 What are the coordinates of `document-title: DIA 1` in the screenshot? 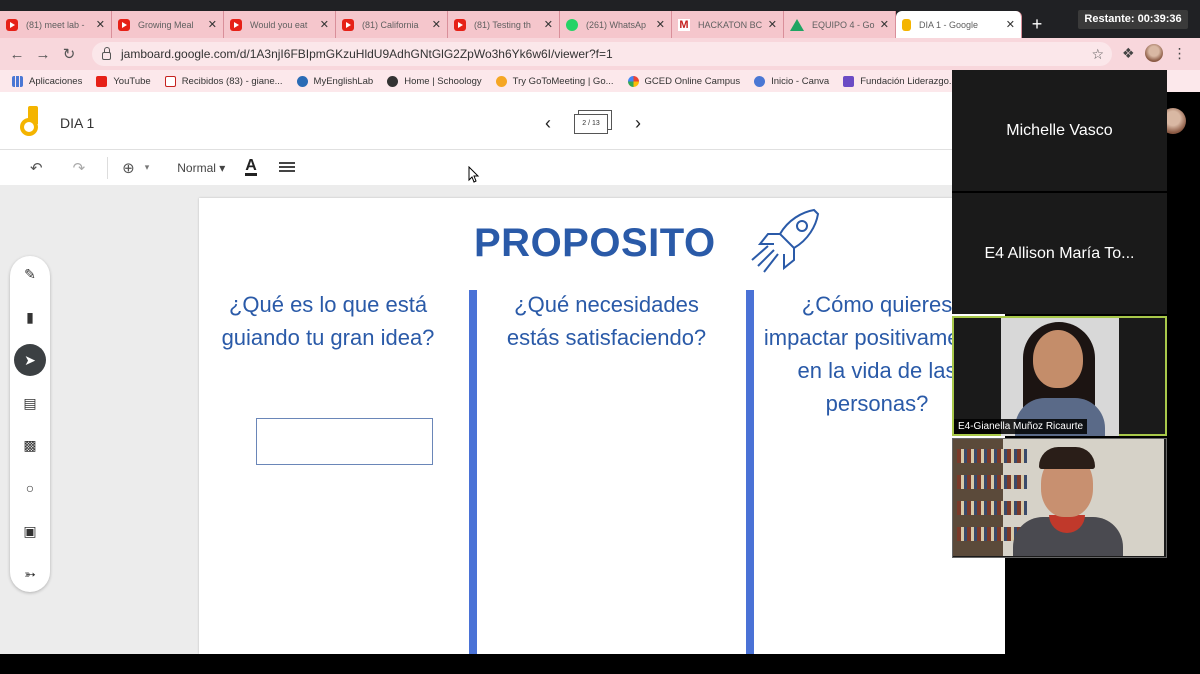 It's located at (77, 123).